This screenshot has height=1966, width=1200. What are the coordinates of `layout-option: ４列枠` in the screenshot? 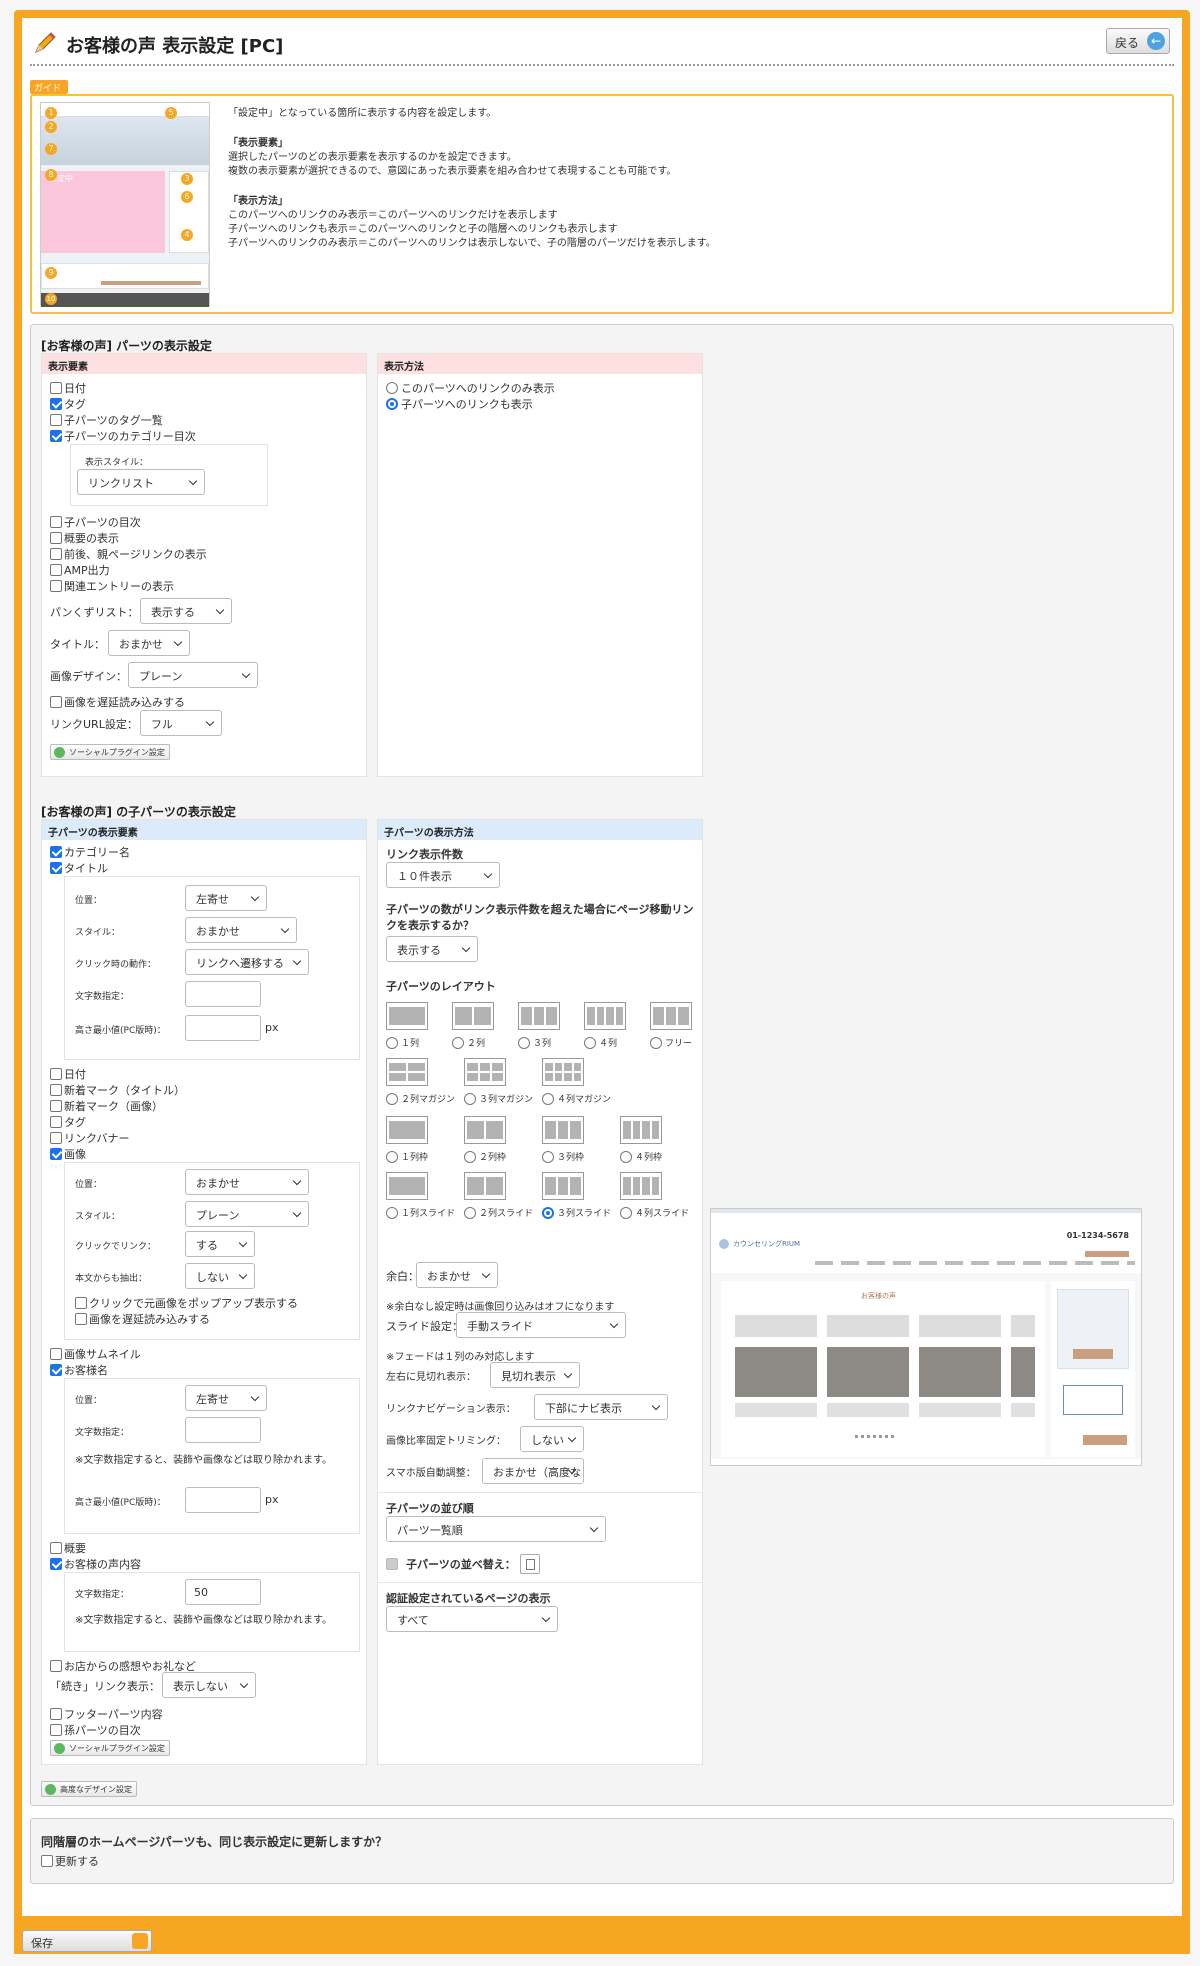 It's located at (641, 1156).